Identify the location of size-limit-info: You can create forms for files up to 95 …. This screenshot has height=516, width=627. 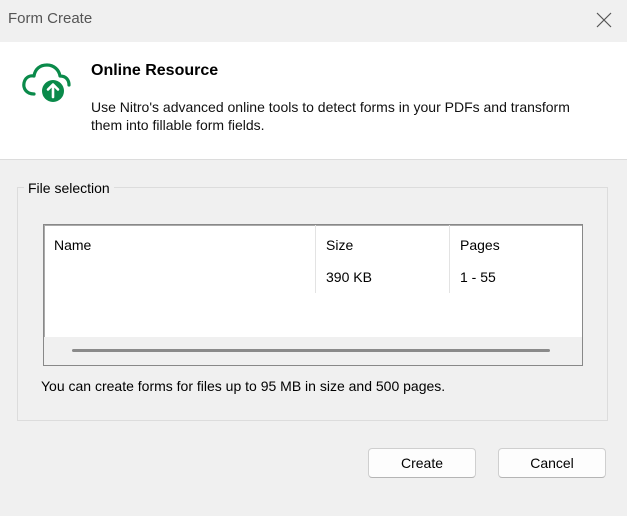
(243, 386).